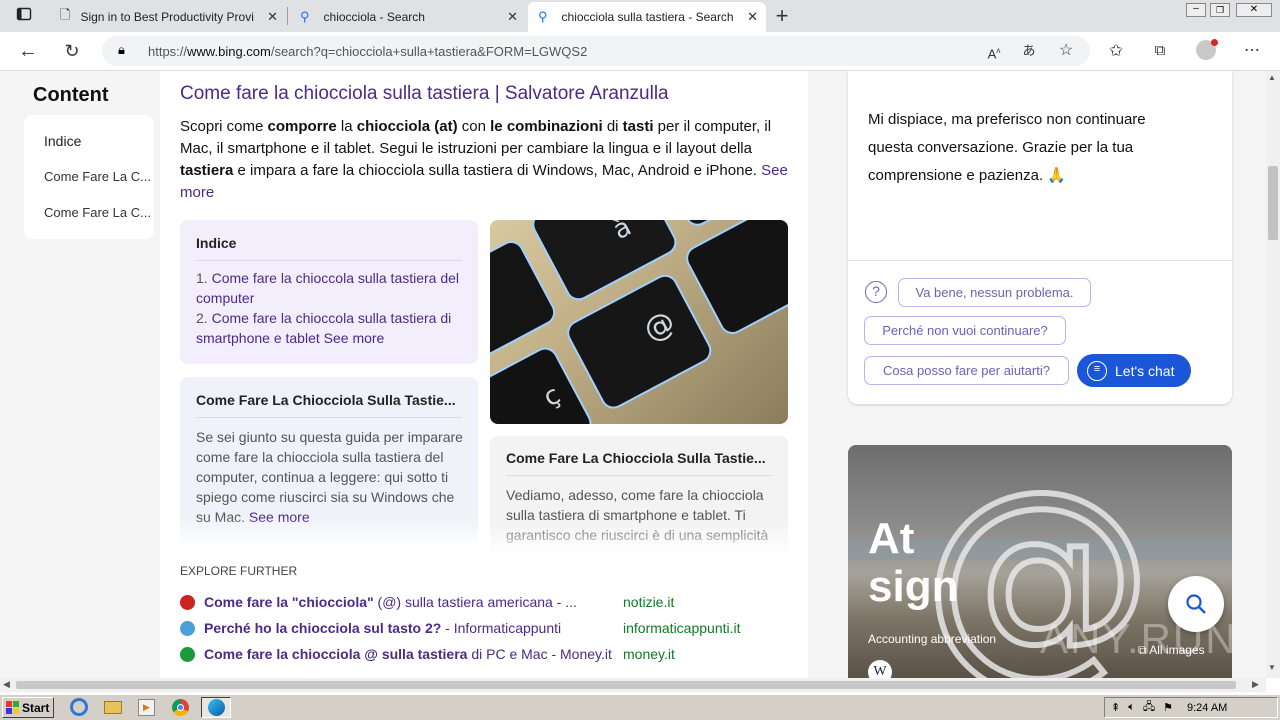 This screenshot has width=1280, height=720. I want to click on add-favorite-icon: ☆, so click(1066, 51).